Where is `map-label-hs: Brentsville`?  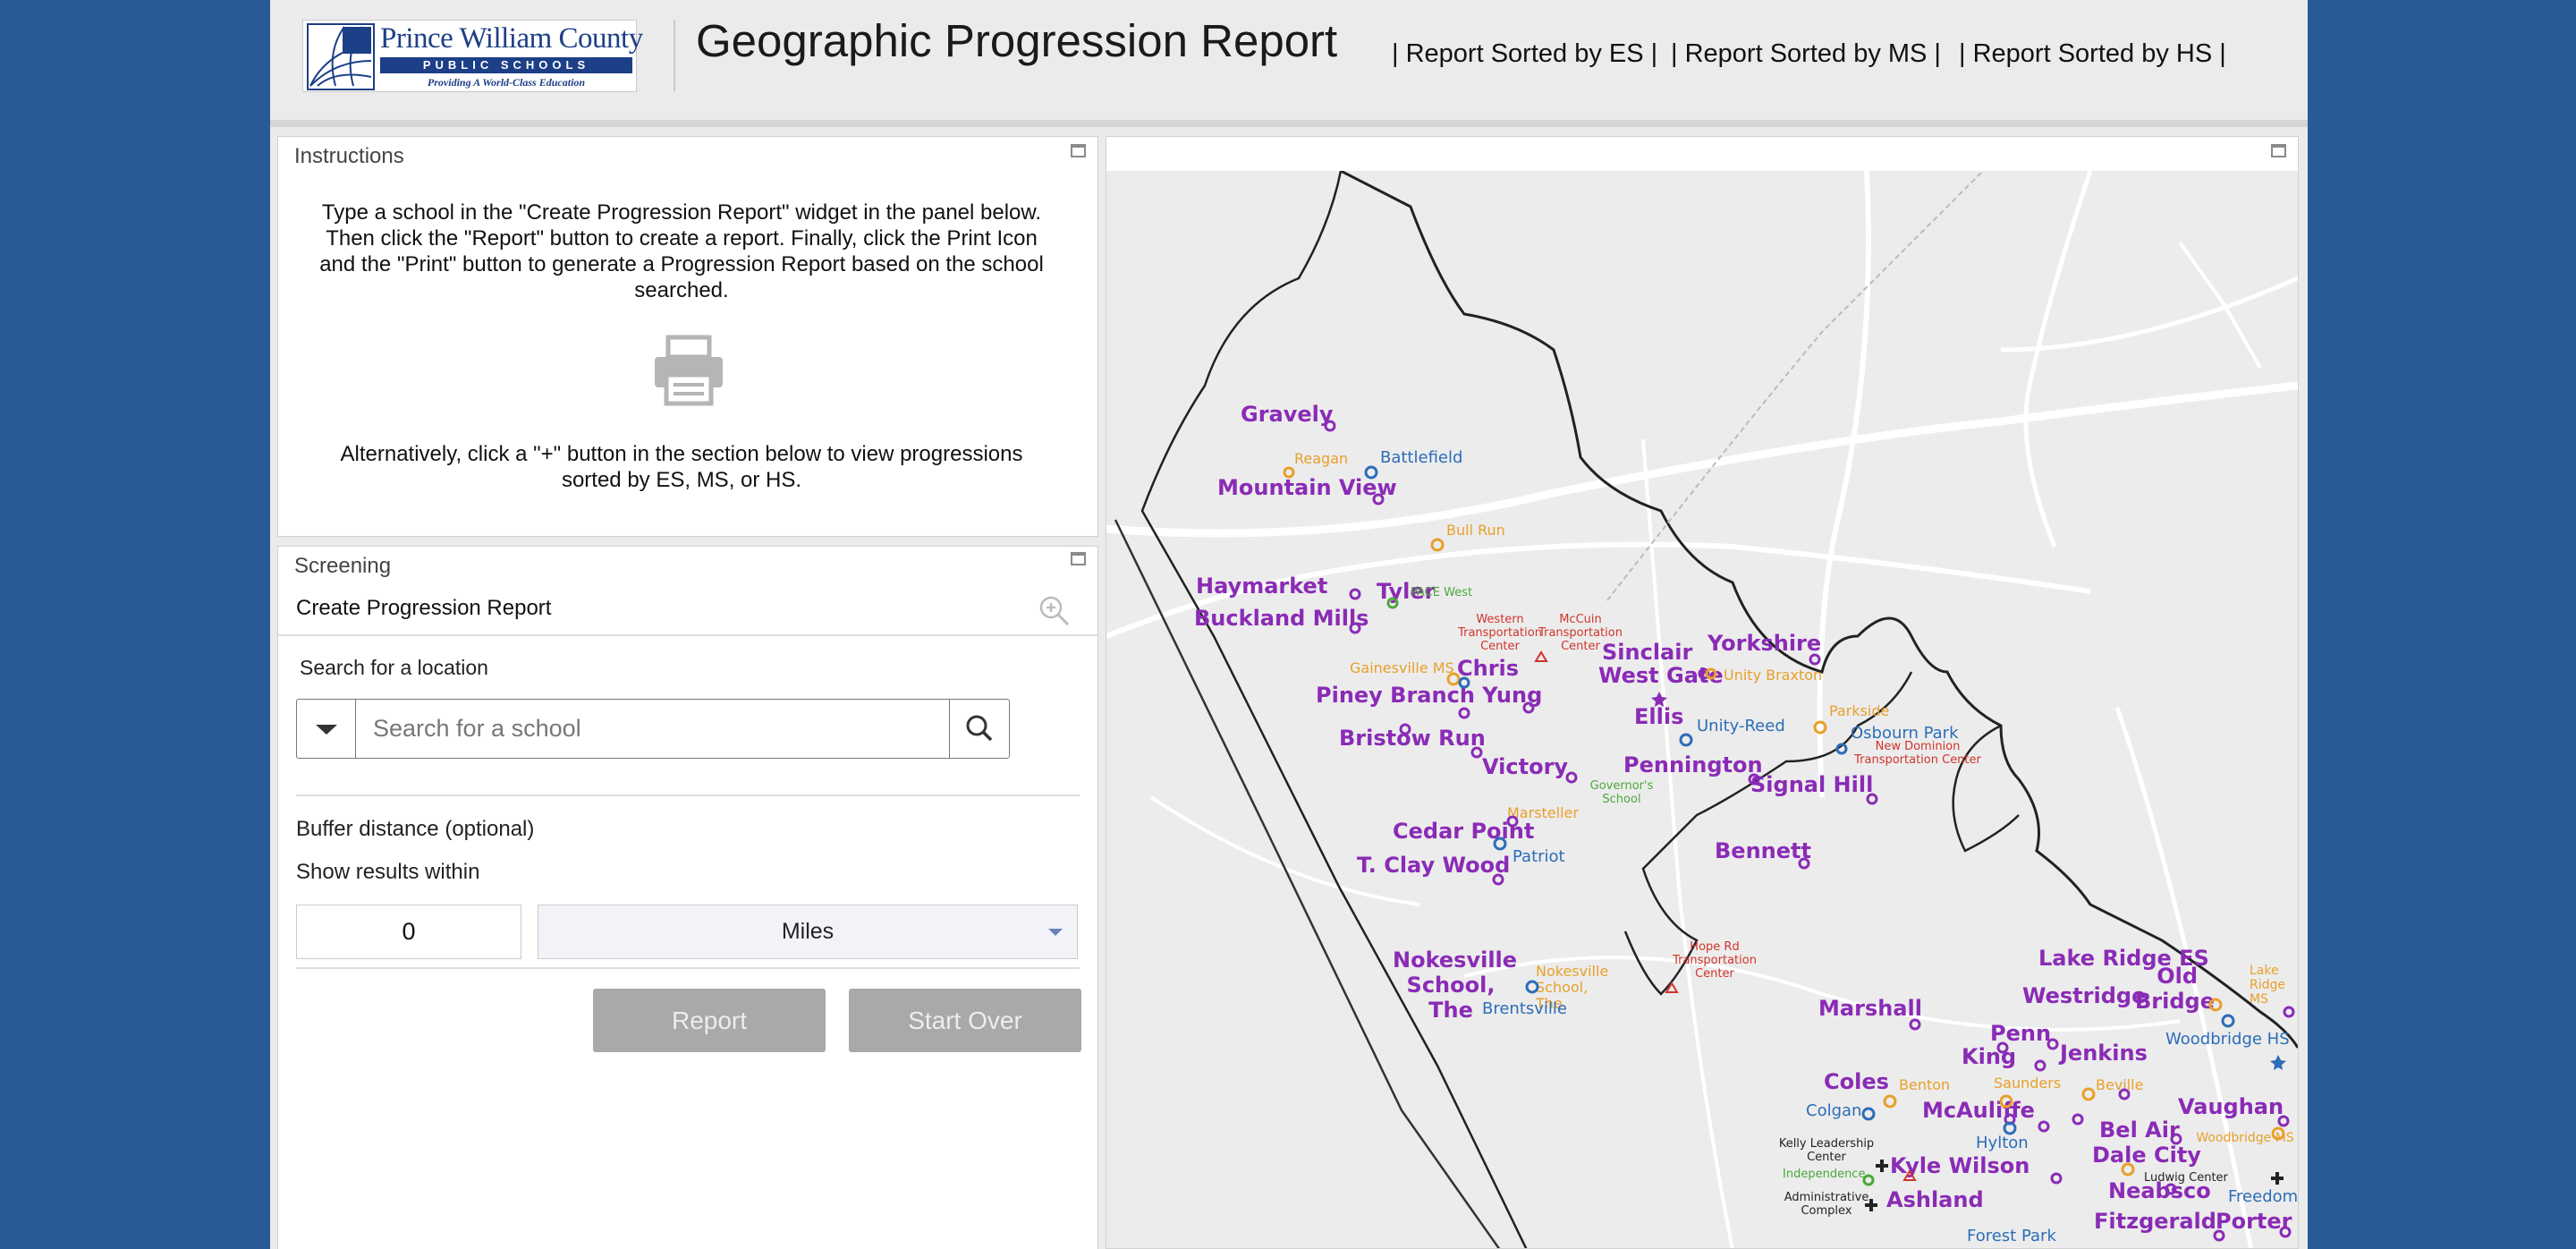 map-label-hs: Brentsville is located at coordinates (1525, 1009).